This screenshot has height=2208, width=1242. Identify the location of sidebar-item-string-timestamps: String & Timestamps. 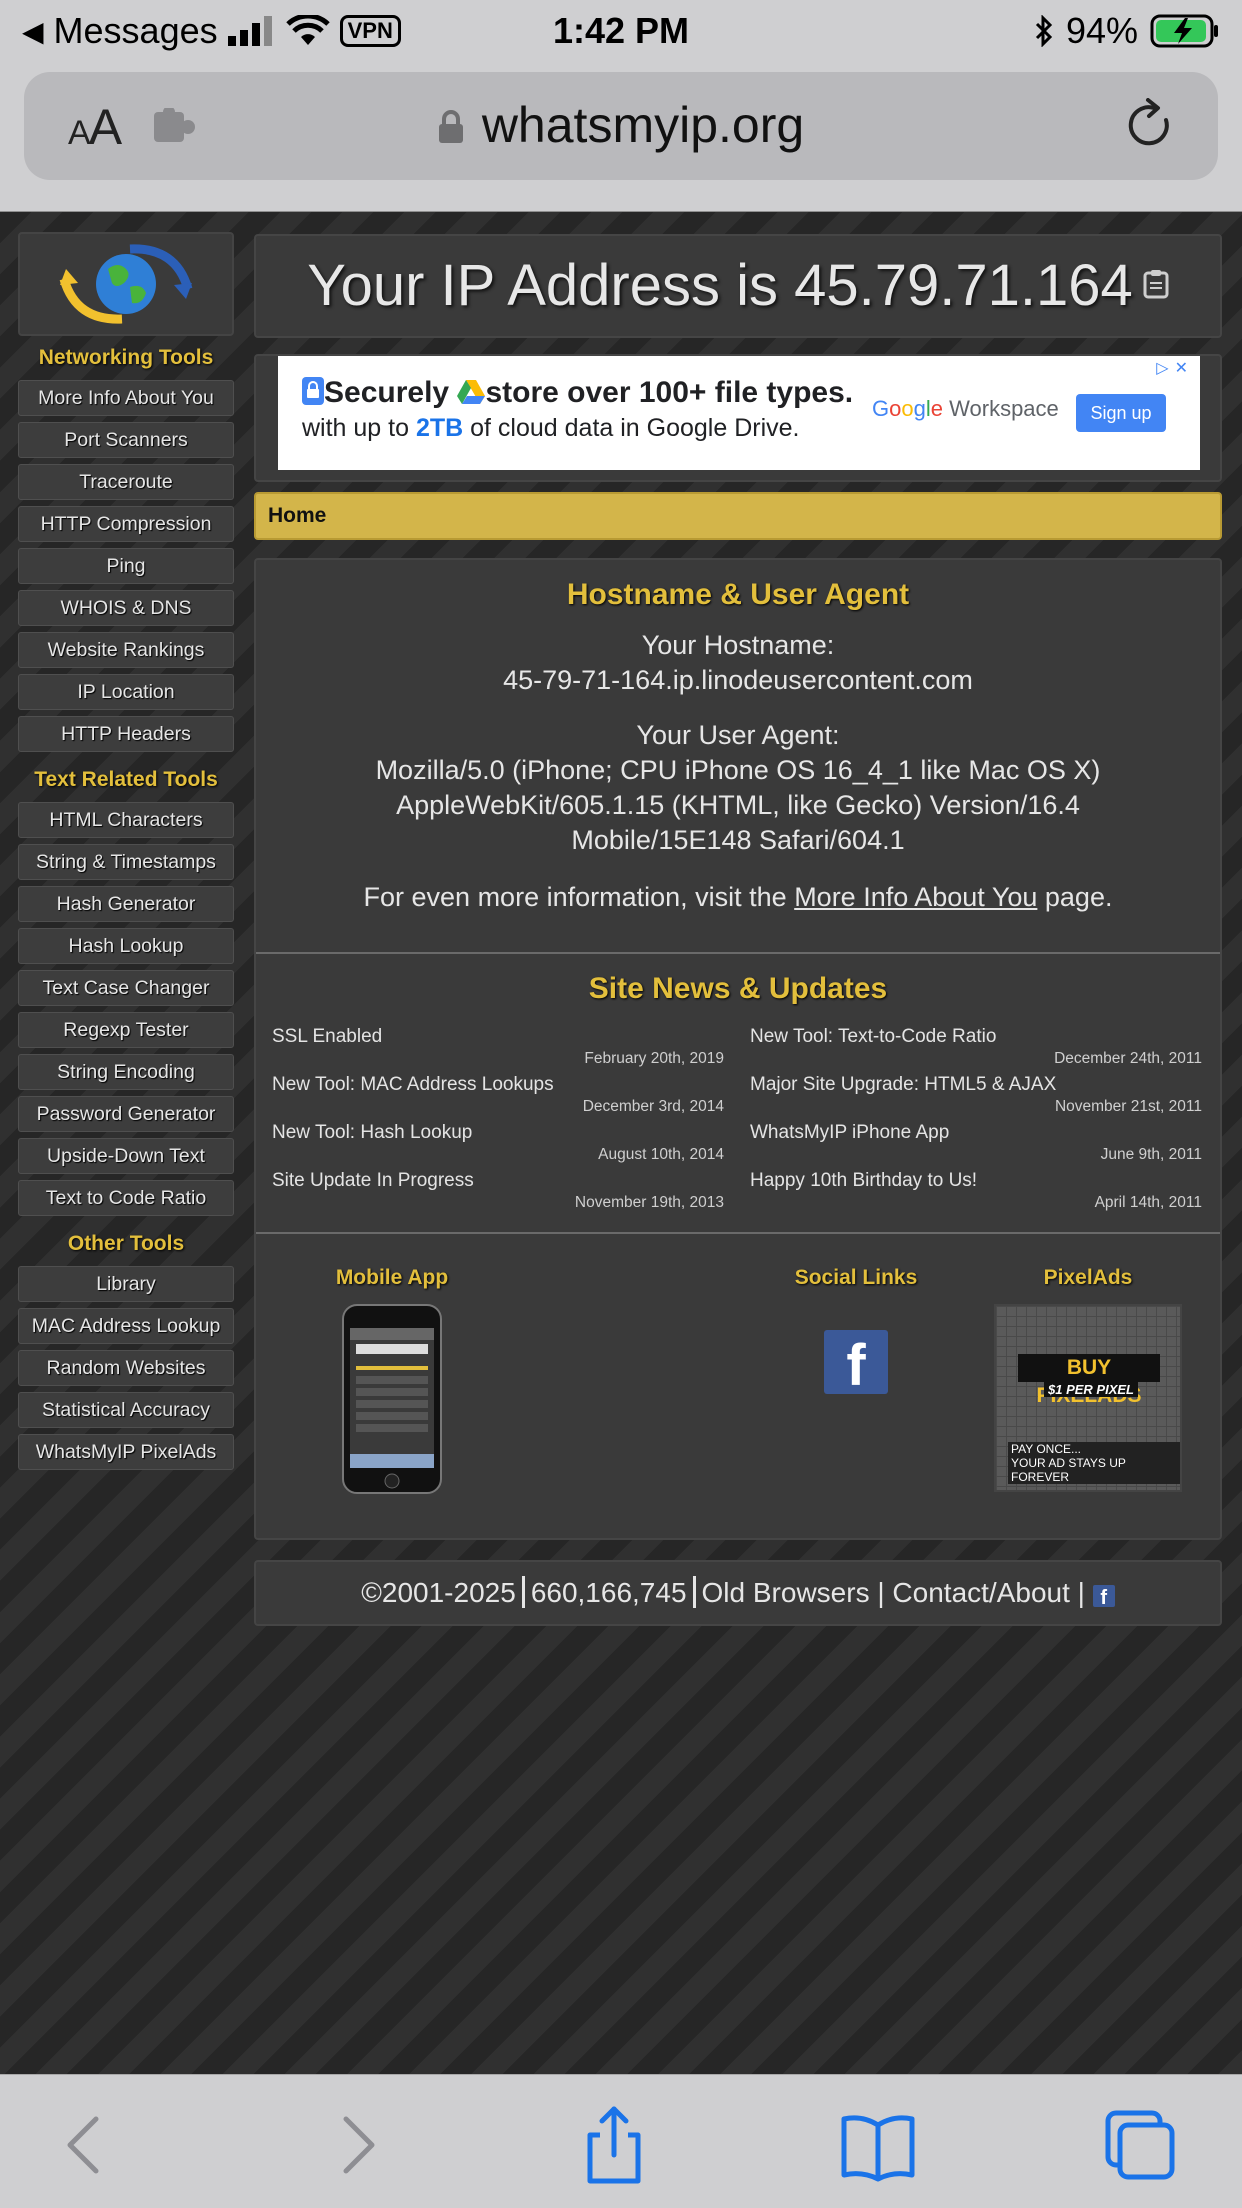
(126, 862).